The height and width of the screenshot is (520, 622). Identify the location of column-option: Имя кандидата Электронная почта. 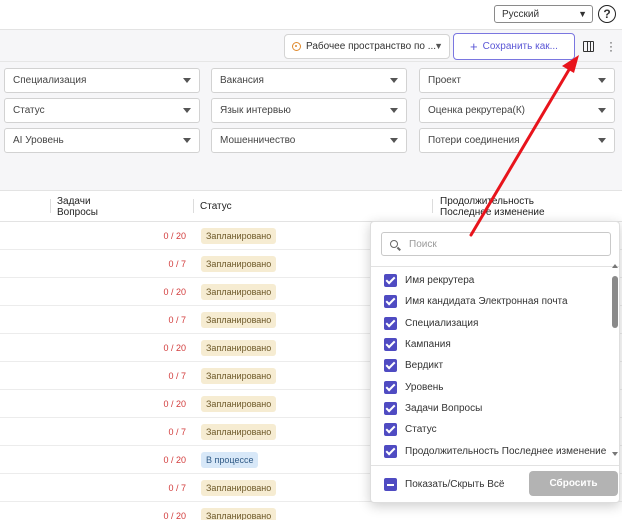
(491, 301).